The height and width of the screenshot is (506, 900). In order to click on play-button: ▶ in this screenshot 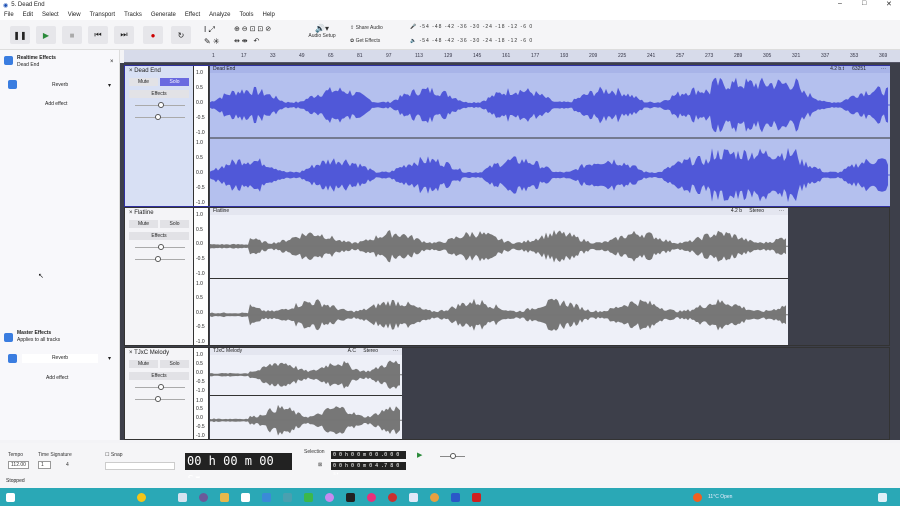, I will do `click(46, 35)`.